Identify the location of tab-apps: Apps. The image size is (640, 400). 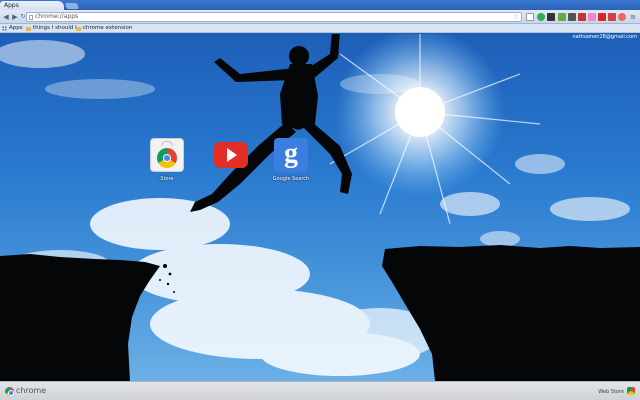
(32, 5).